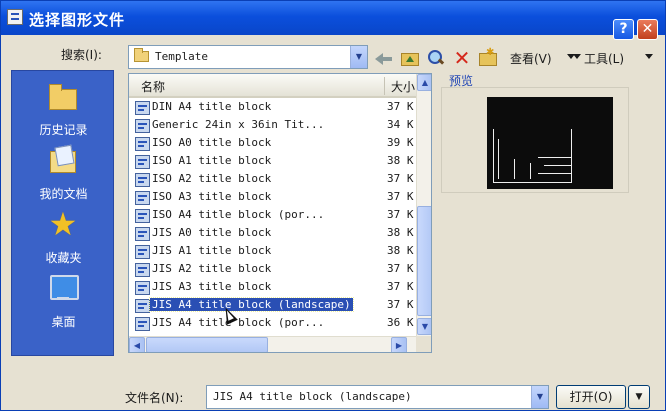 This screenshot has width=666, height=411. I want to click on file-row: DIN A4 title block 37 K, so click(272, 108).